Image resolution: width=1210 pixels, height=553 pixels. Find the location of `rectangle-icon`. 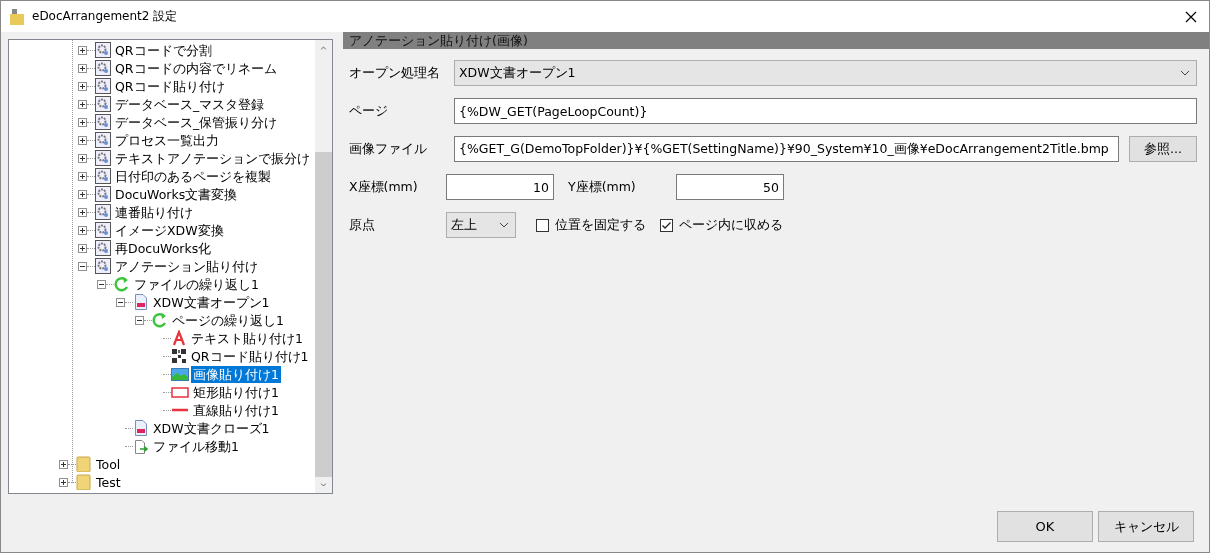

rectangle-icon is located at coordinates (180, 392).